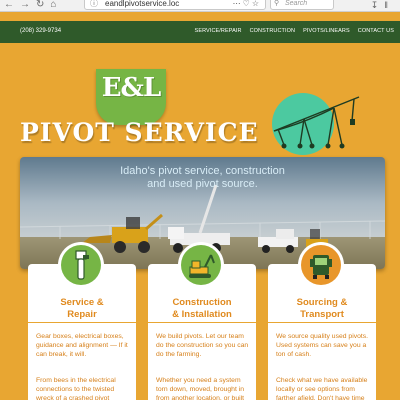 The height and width of the screenshot is (400, 400). What do you see at coordinates (94, 4) in the screenshot?
I see `site-info-icon: ⓘ` at bounding box center [94, 4].